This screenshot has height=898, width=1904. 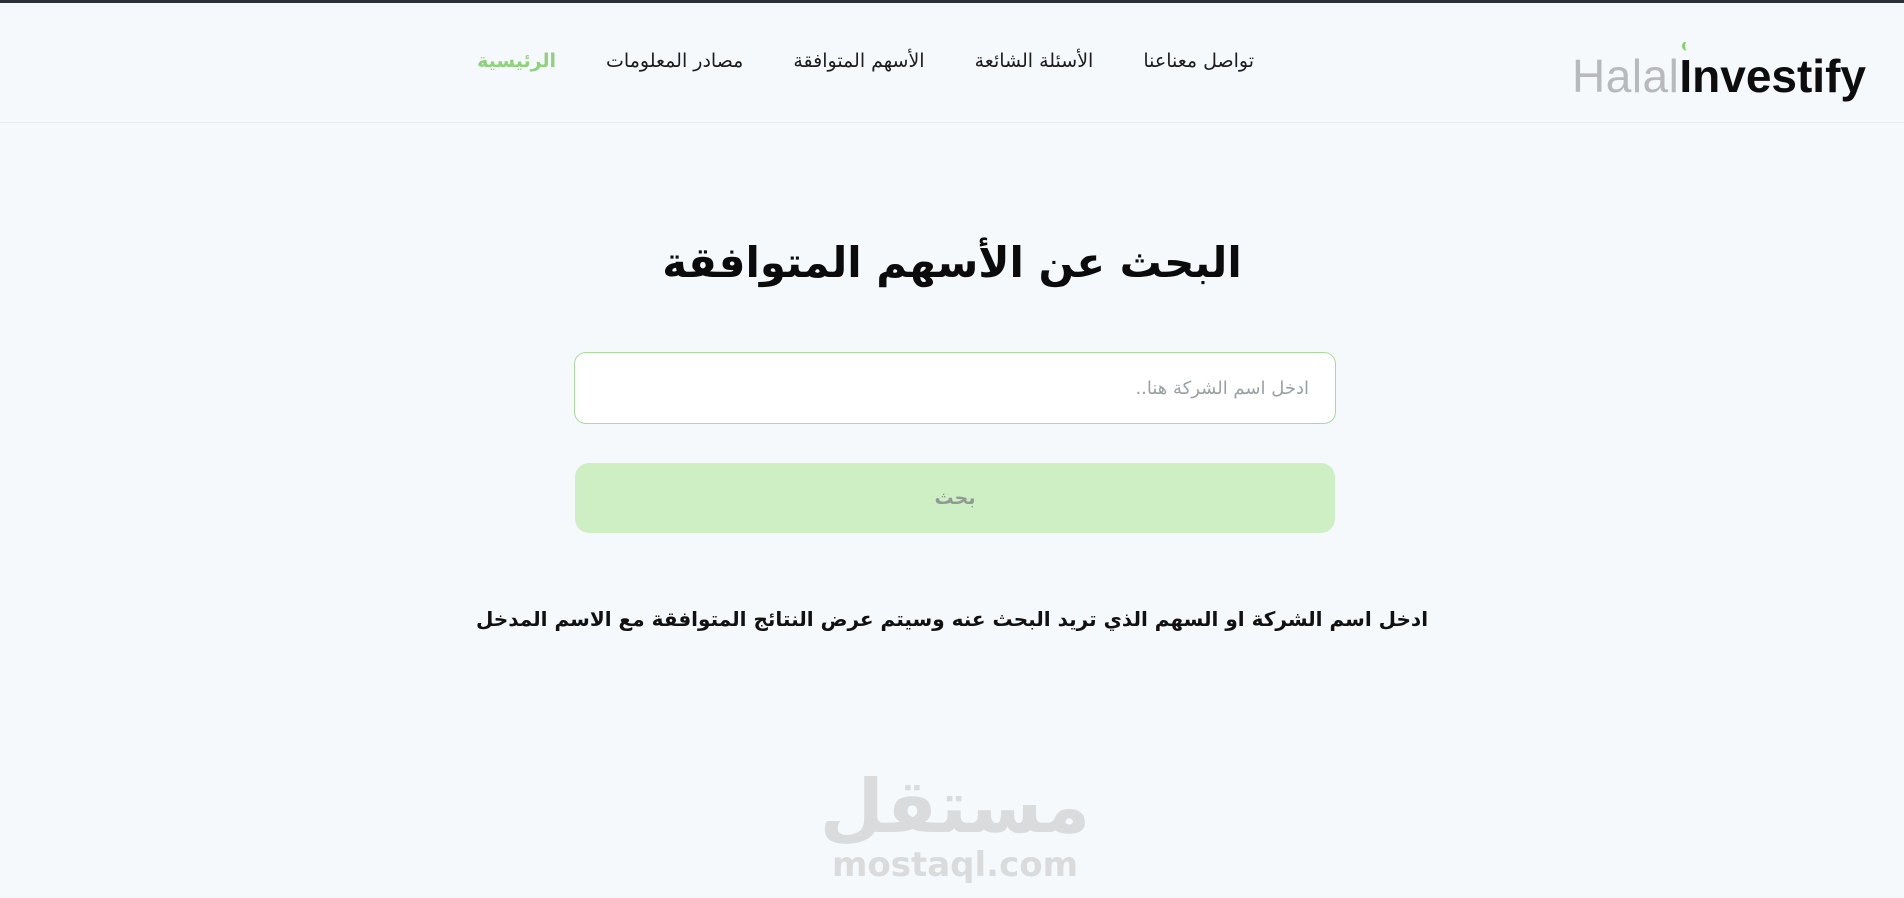 What do you see at coordinates (955, 865) in the screenshot?
I see `watermark-latin-text: mostaql.com` at bounding box center [955, 865].